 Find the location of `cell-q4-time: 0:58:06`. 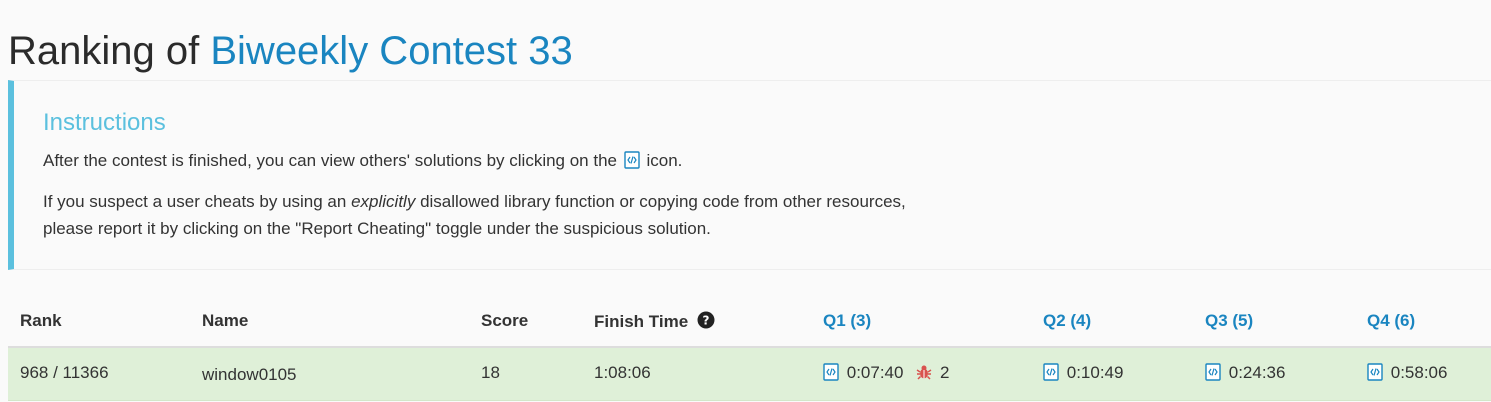

cell-q4-time: 0:58:06 is located at coordinates (1419, 372).